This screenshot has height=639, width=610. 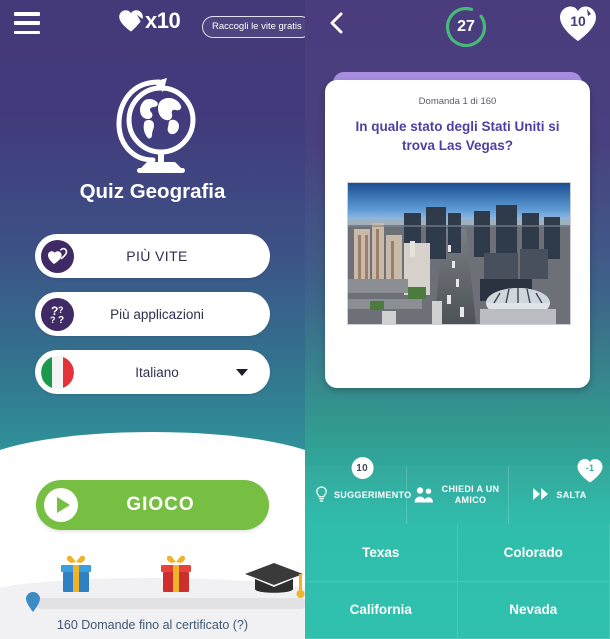 What do you see at coordinates (157, 314) in the screenshot?
I see `more-apps-label: Più applicazioni` at bounding box center [157, 314].